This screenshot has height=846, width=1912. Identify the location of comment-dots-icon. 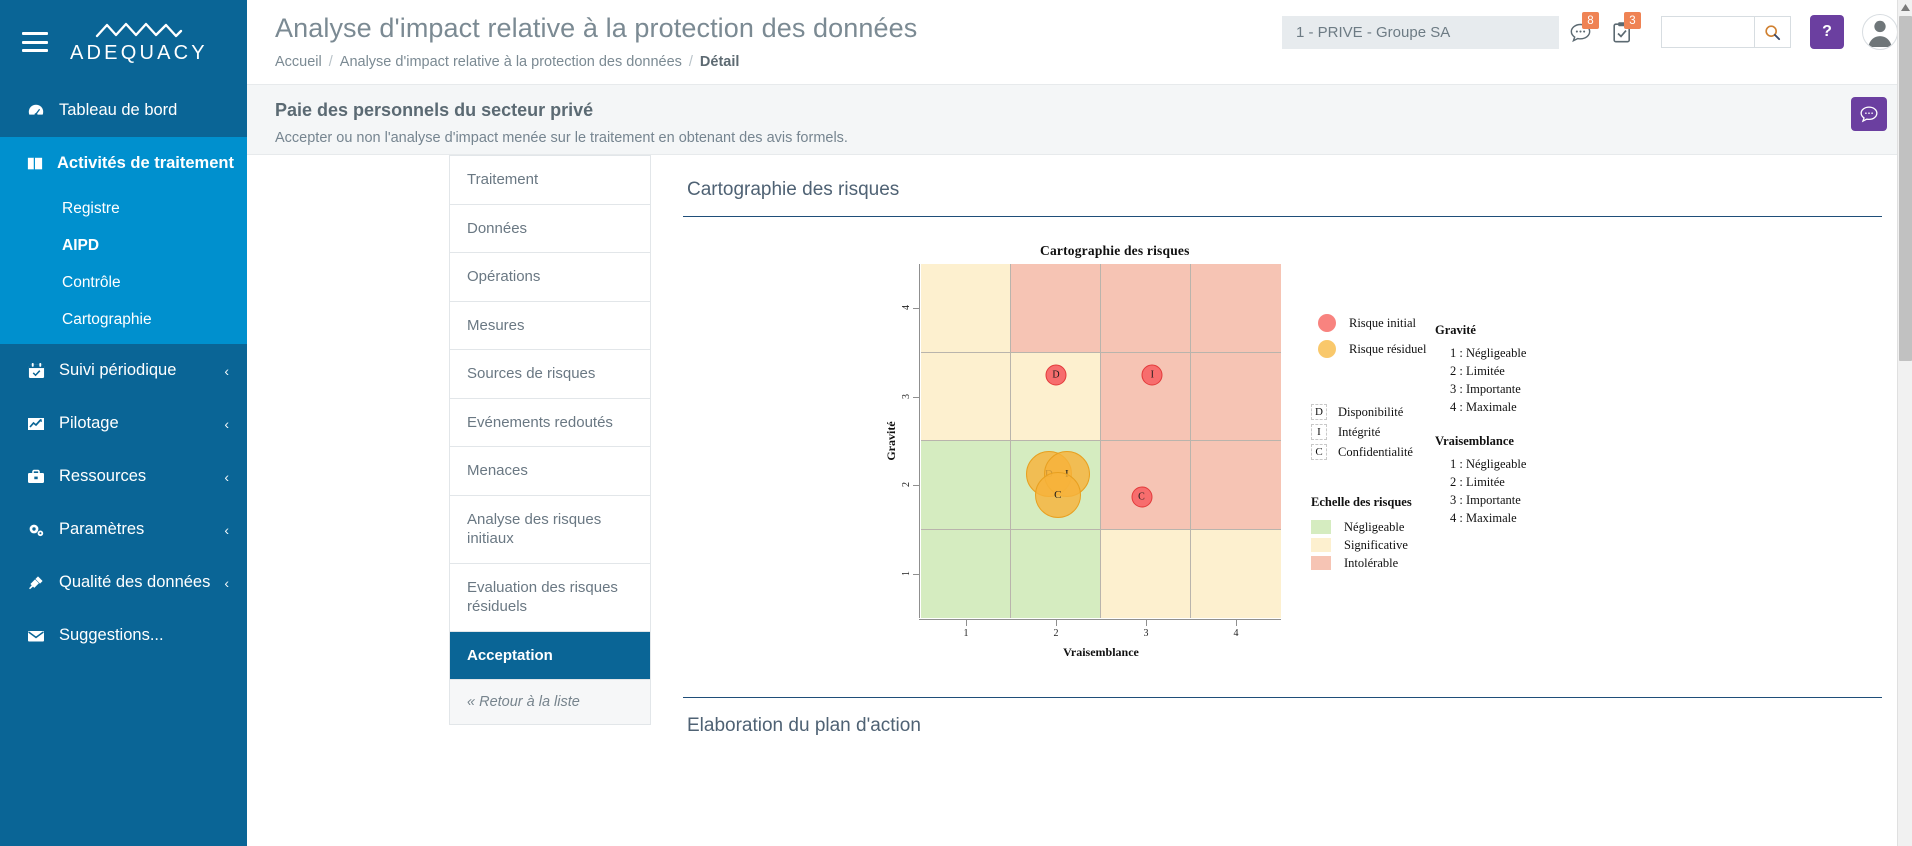
(1869, 114).